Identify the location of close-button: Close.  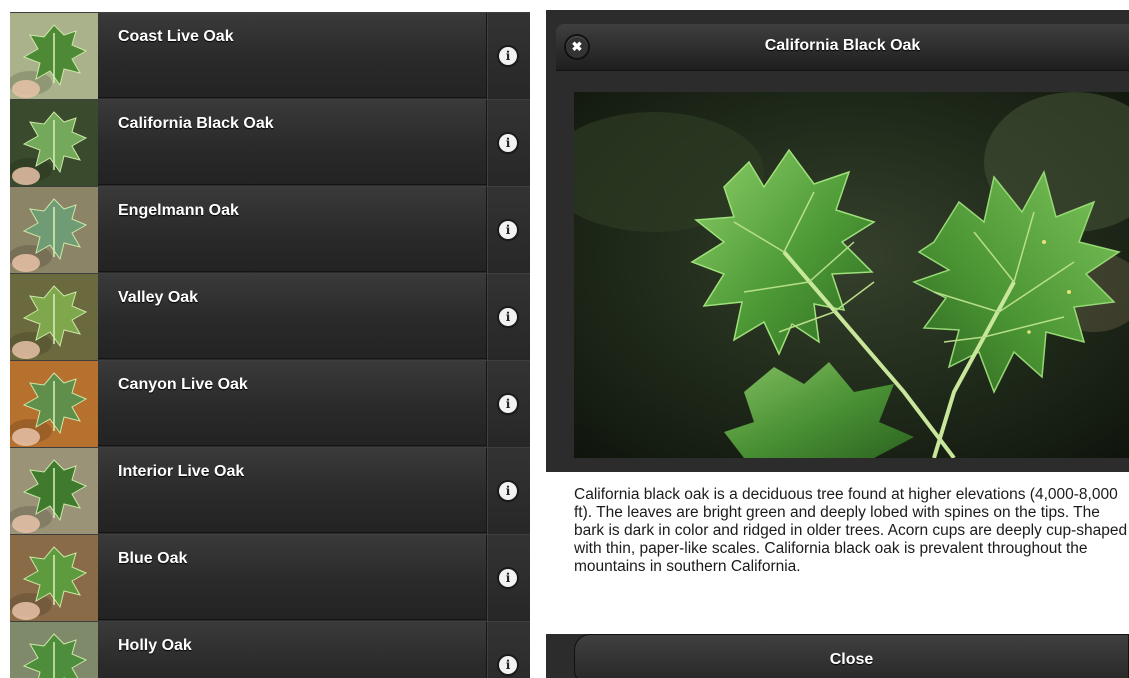
(851, 656).